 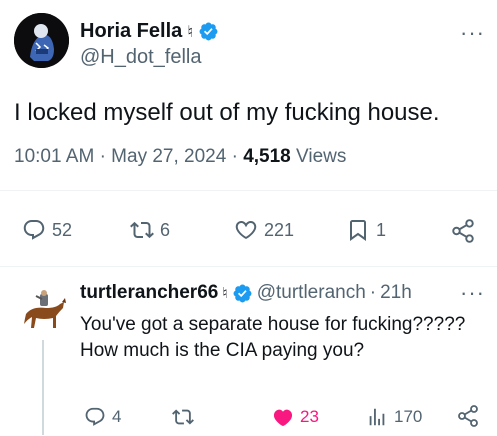 I want to click on bookmark-count: 1, so click(x=381, y=229).